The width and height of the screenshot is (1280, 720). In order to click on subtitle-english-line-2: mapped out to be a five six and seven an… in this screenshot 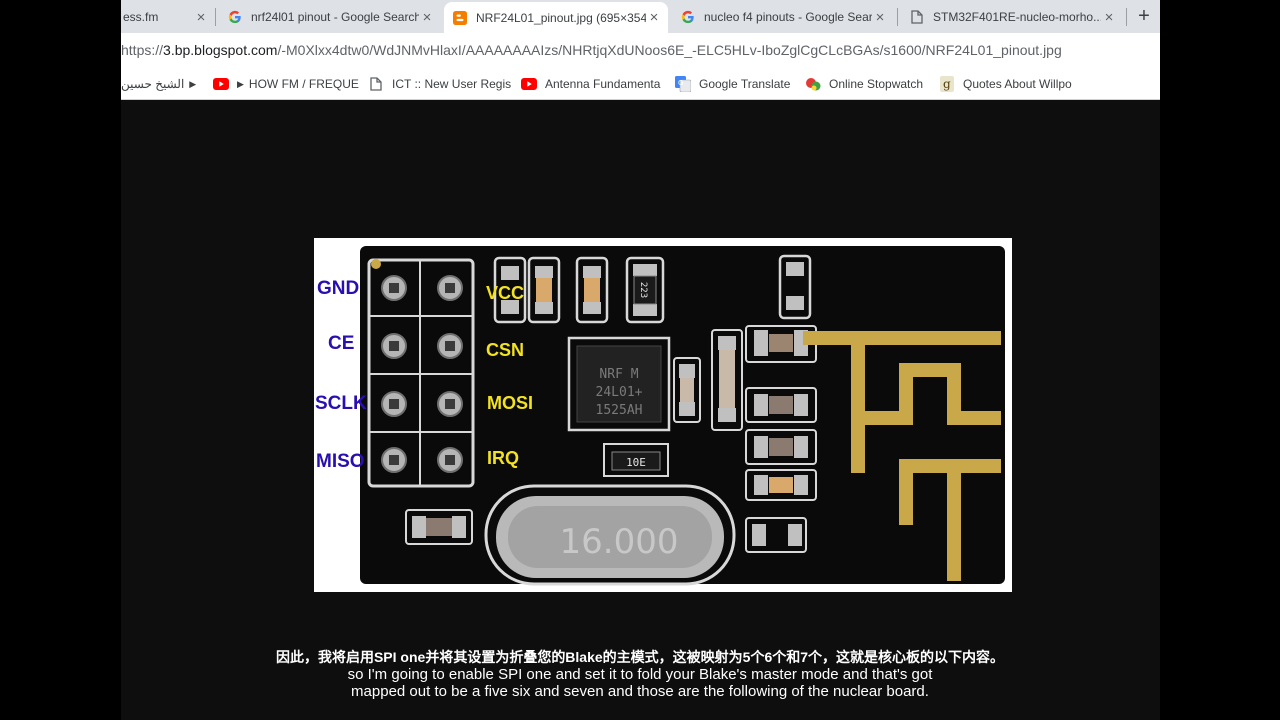, I will do `click(640, 691)`.